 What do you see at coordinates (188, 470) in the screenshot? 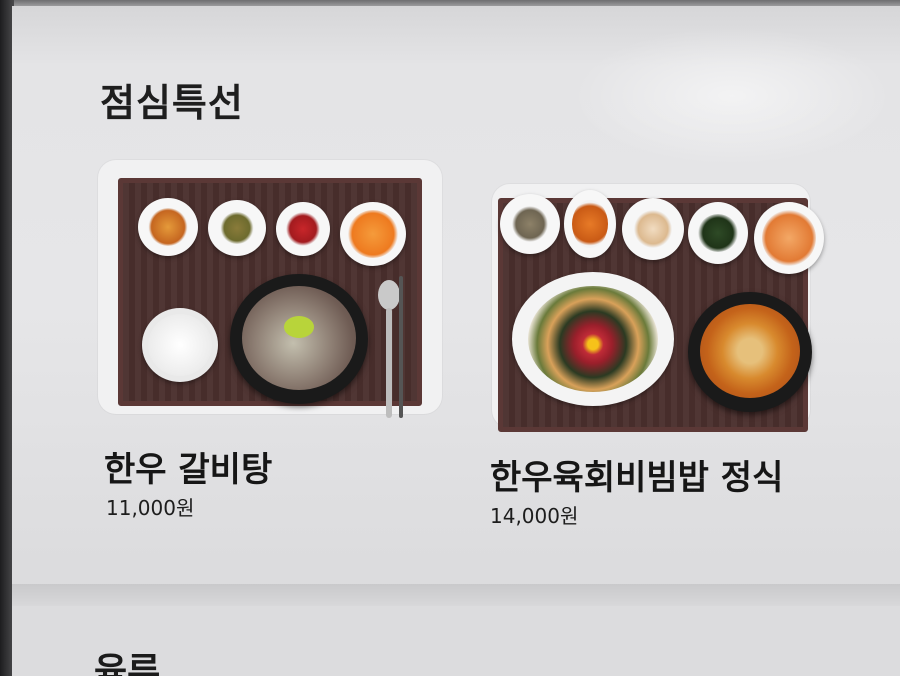
I see `menu-item-name: 한우 갈비탕` at bounding box center [188, 470].